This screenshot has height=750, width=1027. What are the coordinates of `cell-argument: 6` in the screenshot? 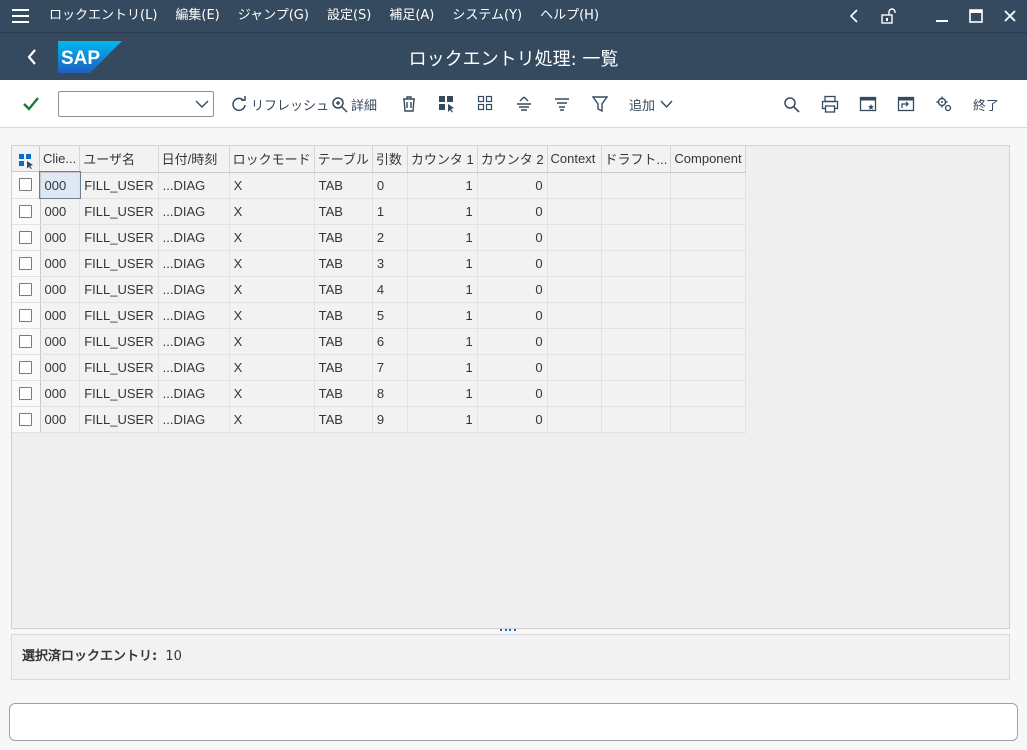 It's located at (390, 341).